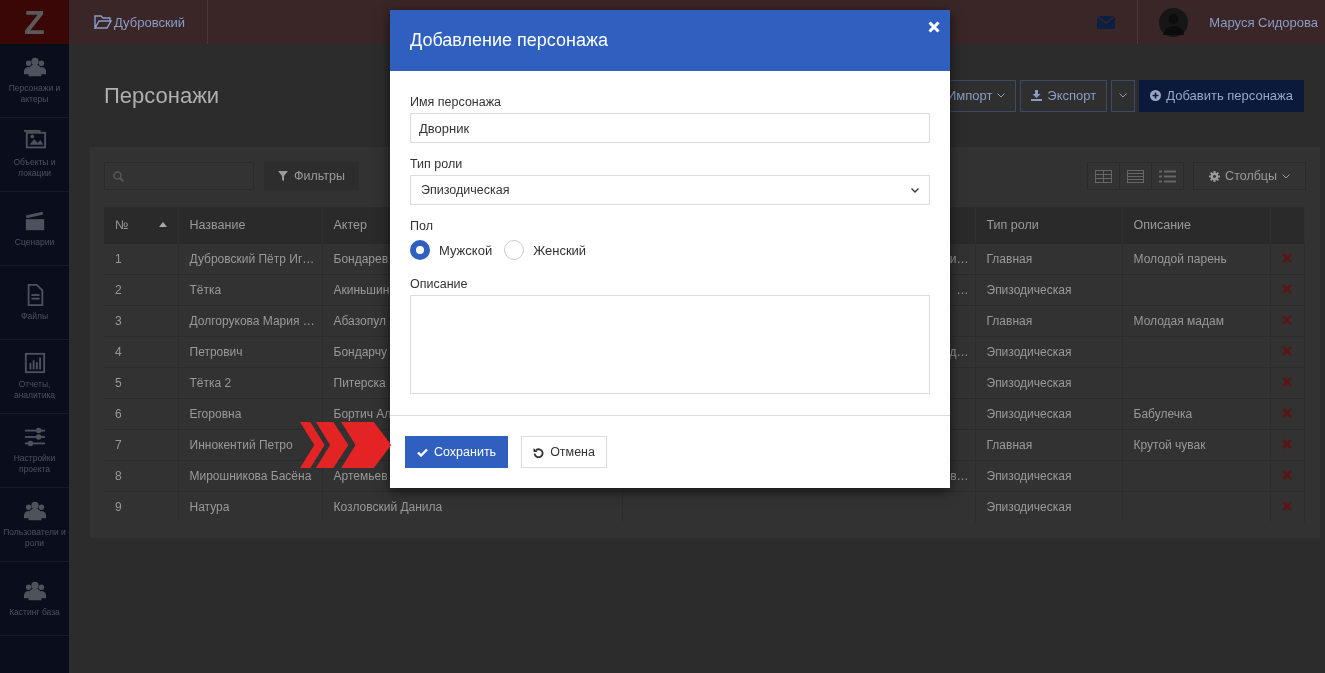 The image size is (1325, 673). Describe the element at coordinates (420, 250) in the screenshot. I see `radio-button` at that location.